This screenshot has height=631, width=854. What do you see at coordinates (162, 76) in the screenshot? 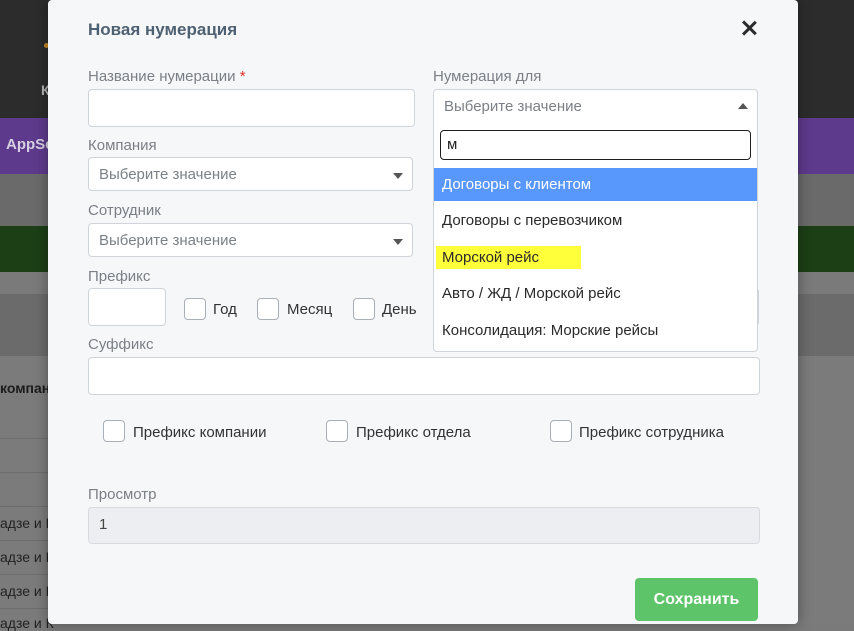
I see `name-label-text: Название нумерации` at bounding box center [162, 76].